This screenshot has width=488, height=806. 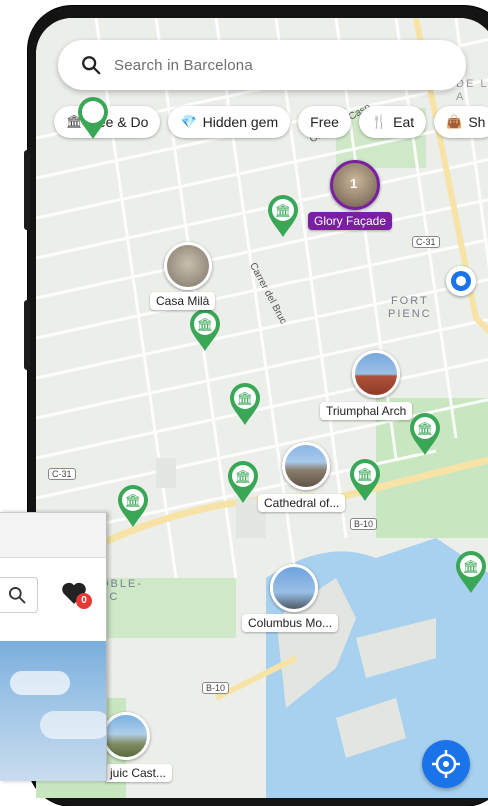 I want to click on chip-label: Sh, so click(x=477, y=122).